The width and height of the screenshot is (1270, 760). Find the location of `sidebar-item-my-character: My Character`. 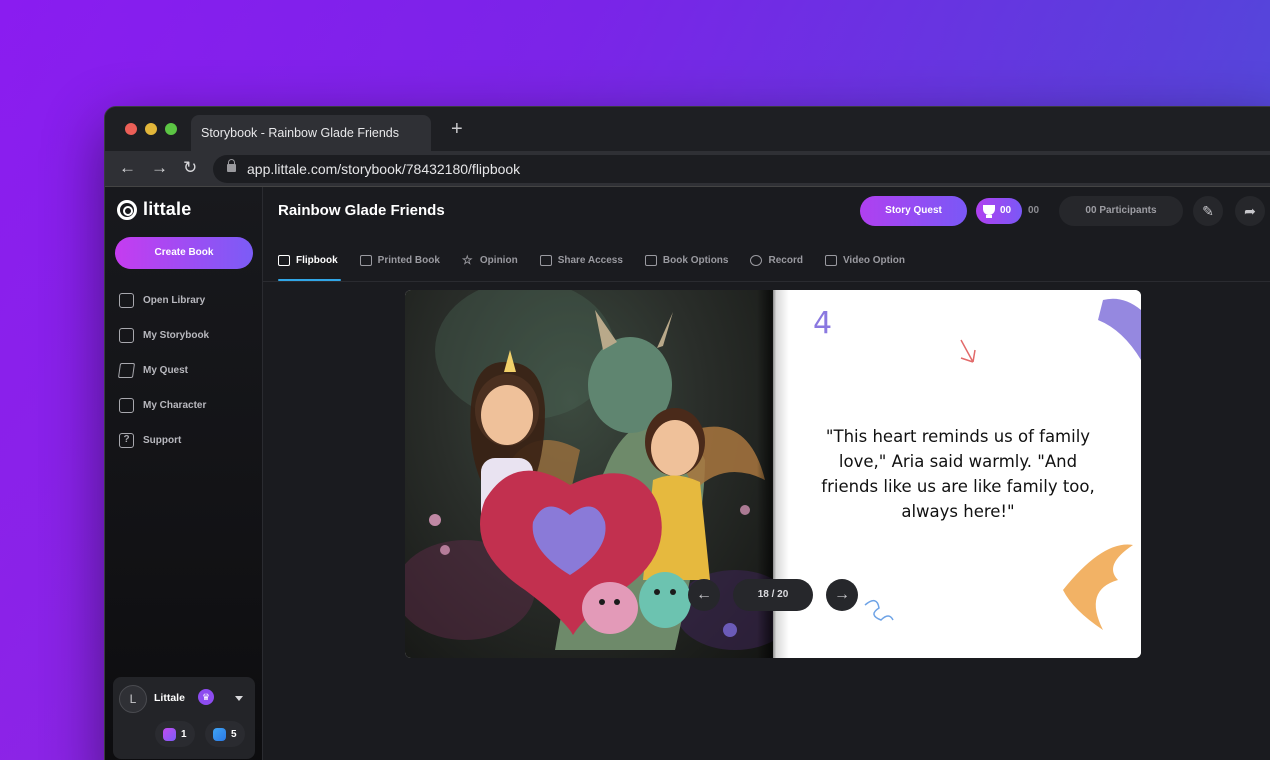

sidebar-item-my-character: My Character is located at coordinates (162, 405).